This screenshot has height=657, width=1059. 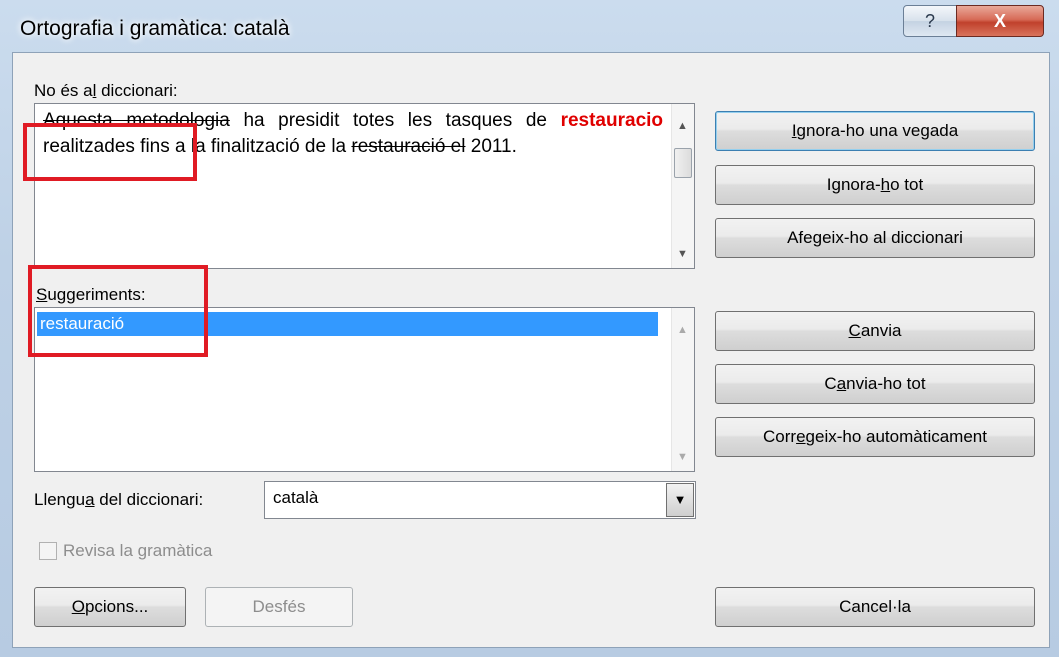 I want to click on highlight-box-suggestions, so click(x=118, y=311).